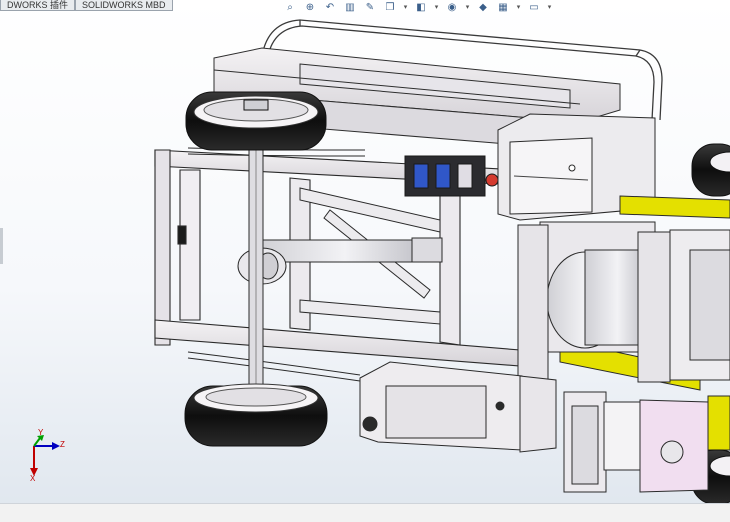 The image size is (730, 522). Describe the element at coordinates (290, 7) in the screenshot. I see `zoom-to-fit-icon: ⌕` at that location.